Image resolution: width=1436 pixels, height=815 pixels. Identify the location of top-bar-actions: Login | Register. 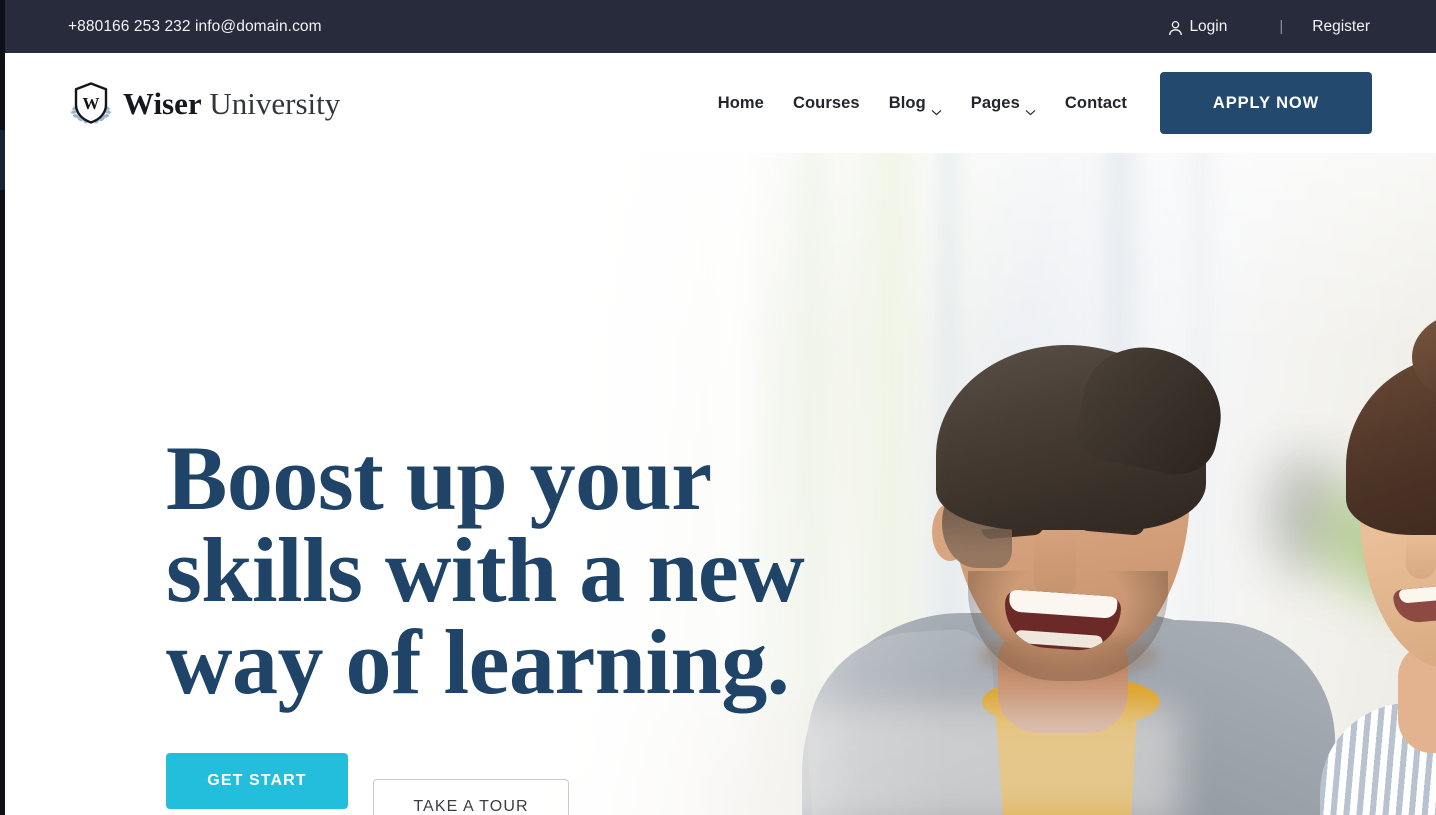
(1269, 27).